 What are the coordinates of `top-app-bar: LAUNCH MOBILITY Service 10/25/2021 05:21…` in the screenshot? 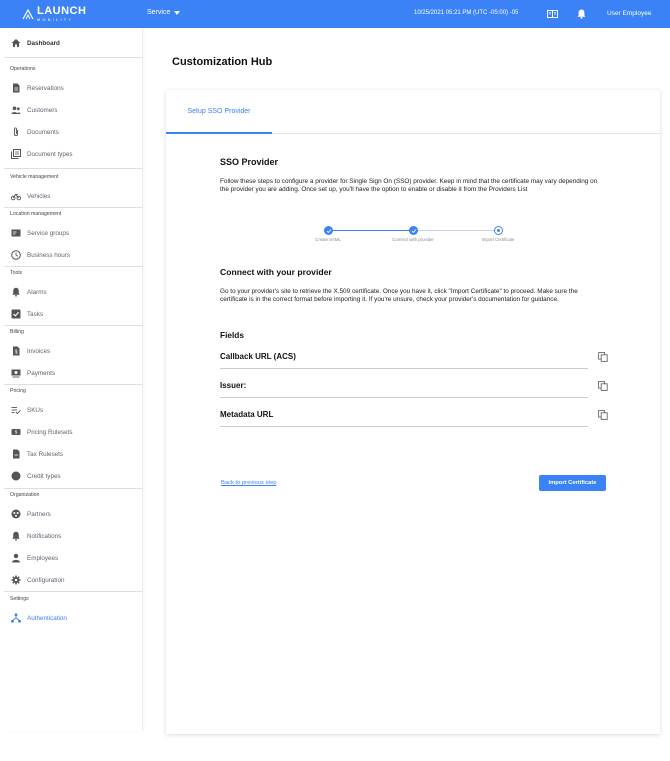 It's located at (335, 14).